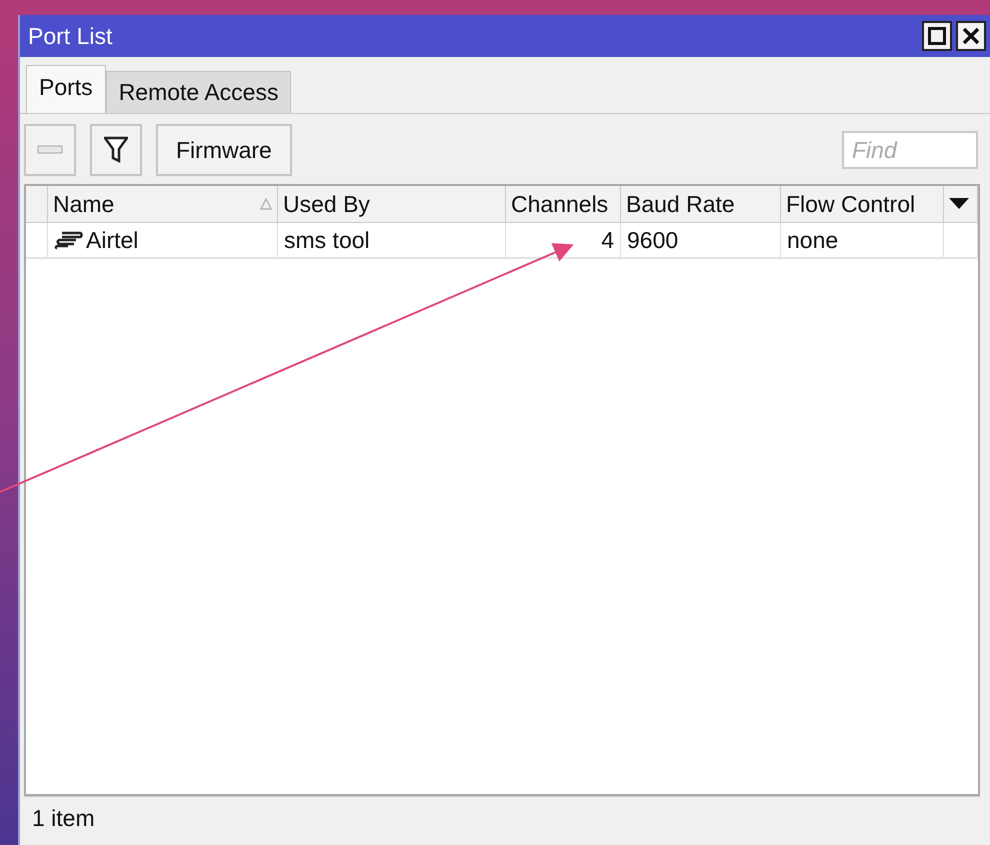 This screenshot has width=990, height=845. I want to click on maximize-icon, so click(937, 36).